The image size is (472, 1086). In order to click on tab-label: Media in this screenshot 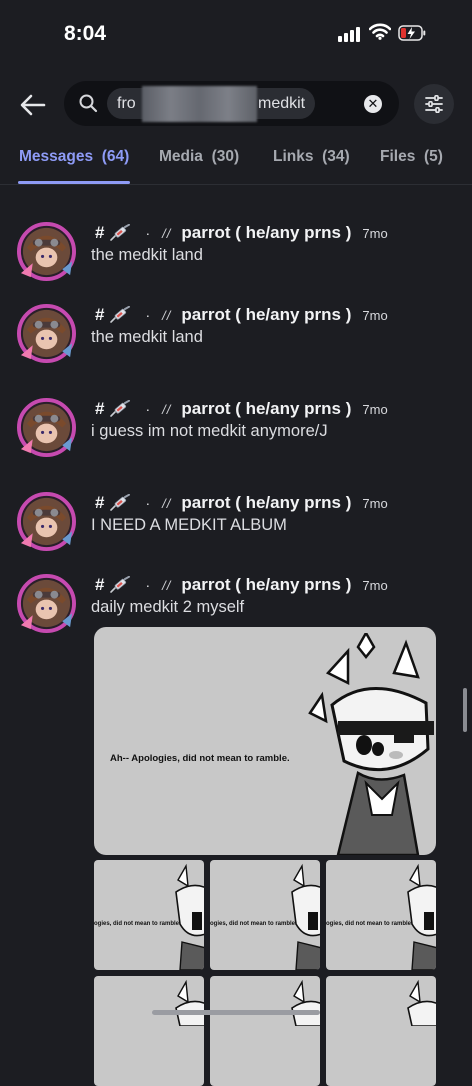, I will do `click(181, 156)`.